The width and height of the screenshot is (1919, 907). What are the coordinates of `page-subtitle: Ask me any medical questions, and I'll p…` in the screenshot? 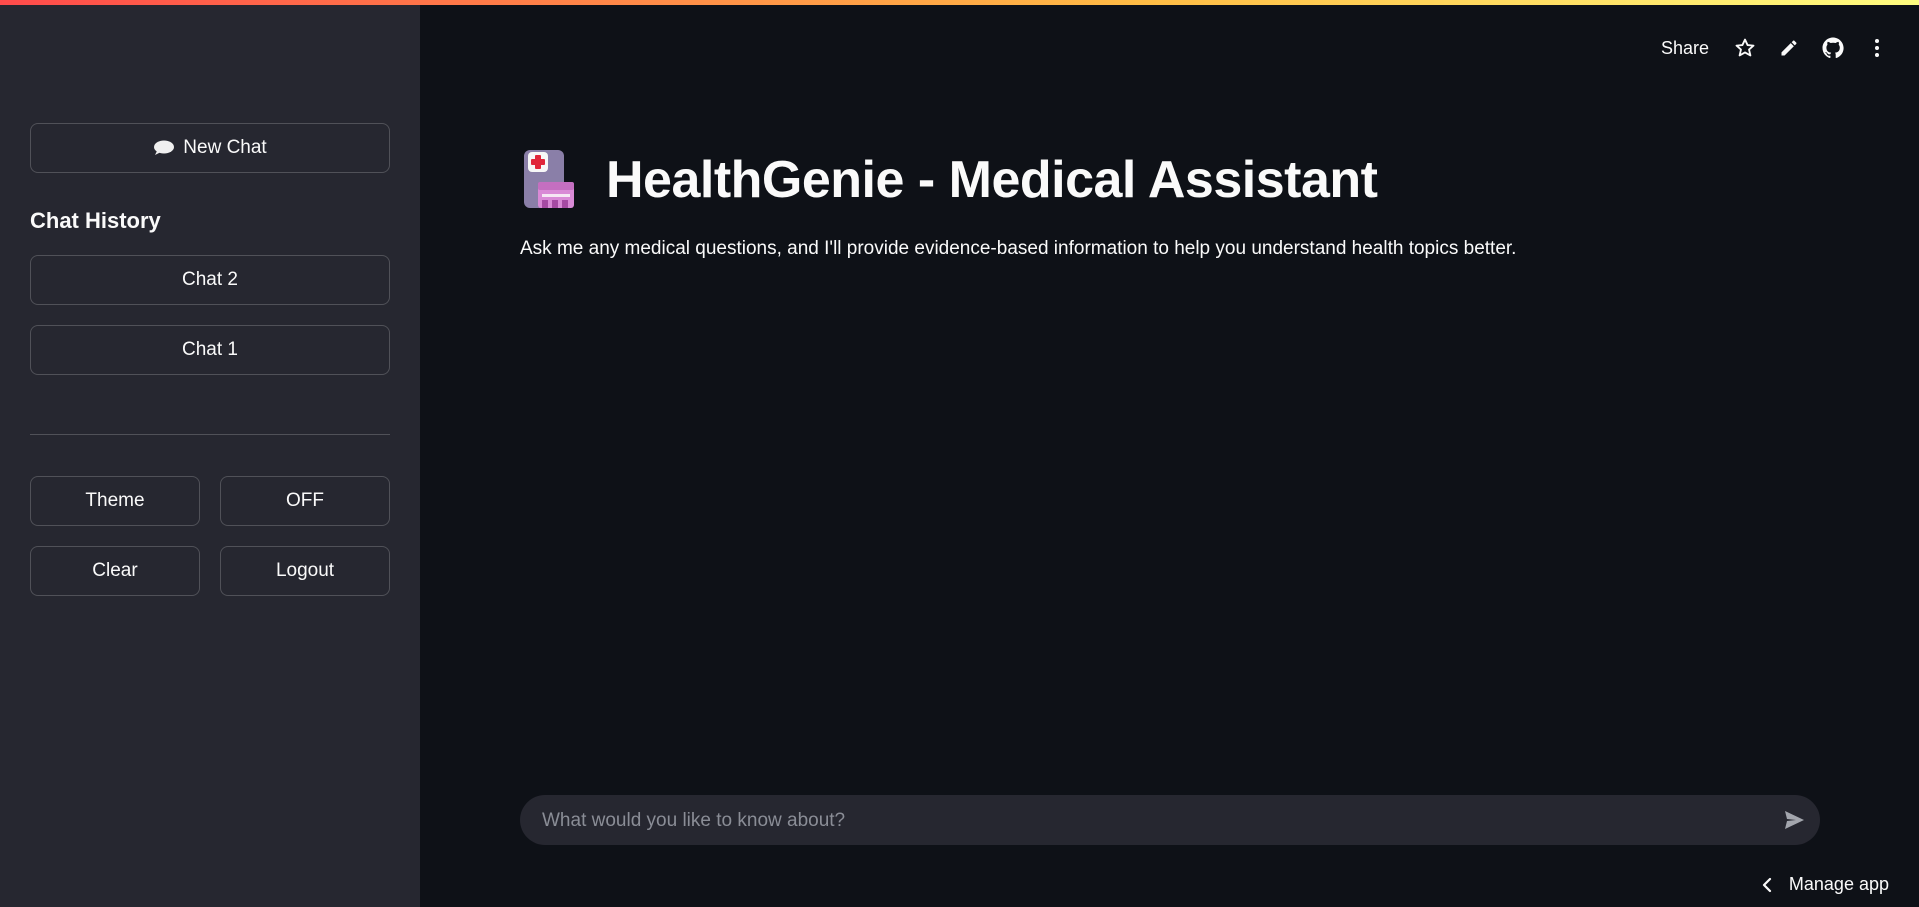 It's located at (1018, 248).